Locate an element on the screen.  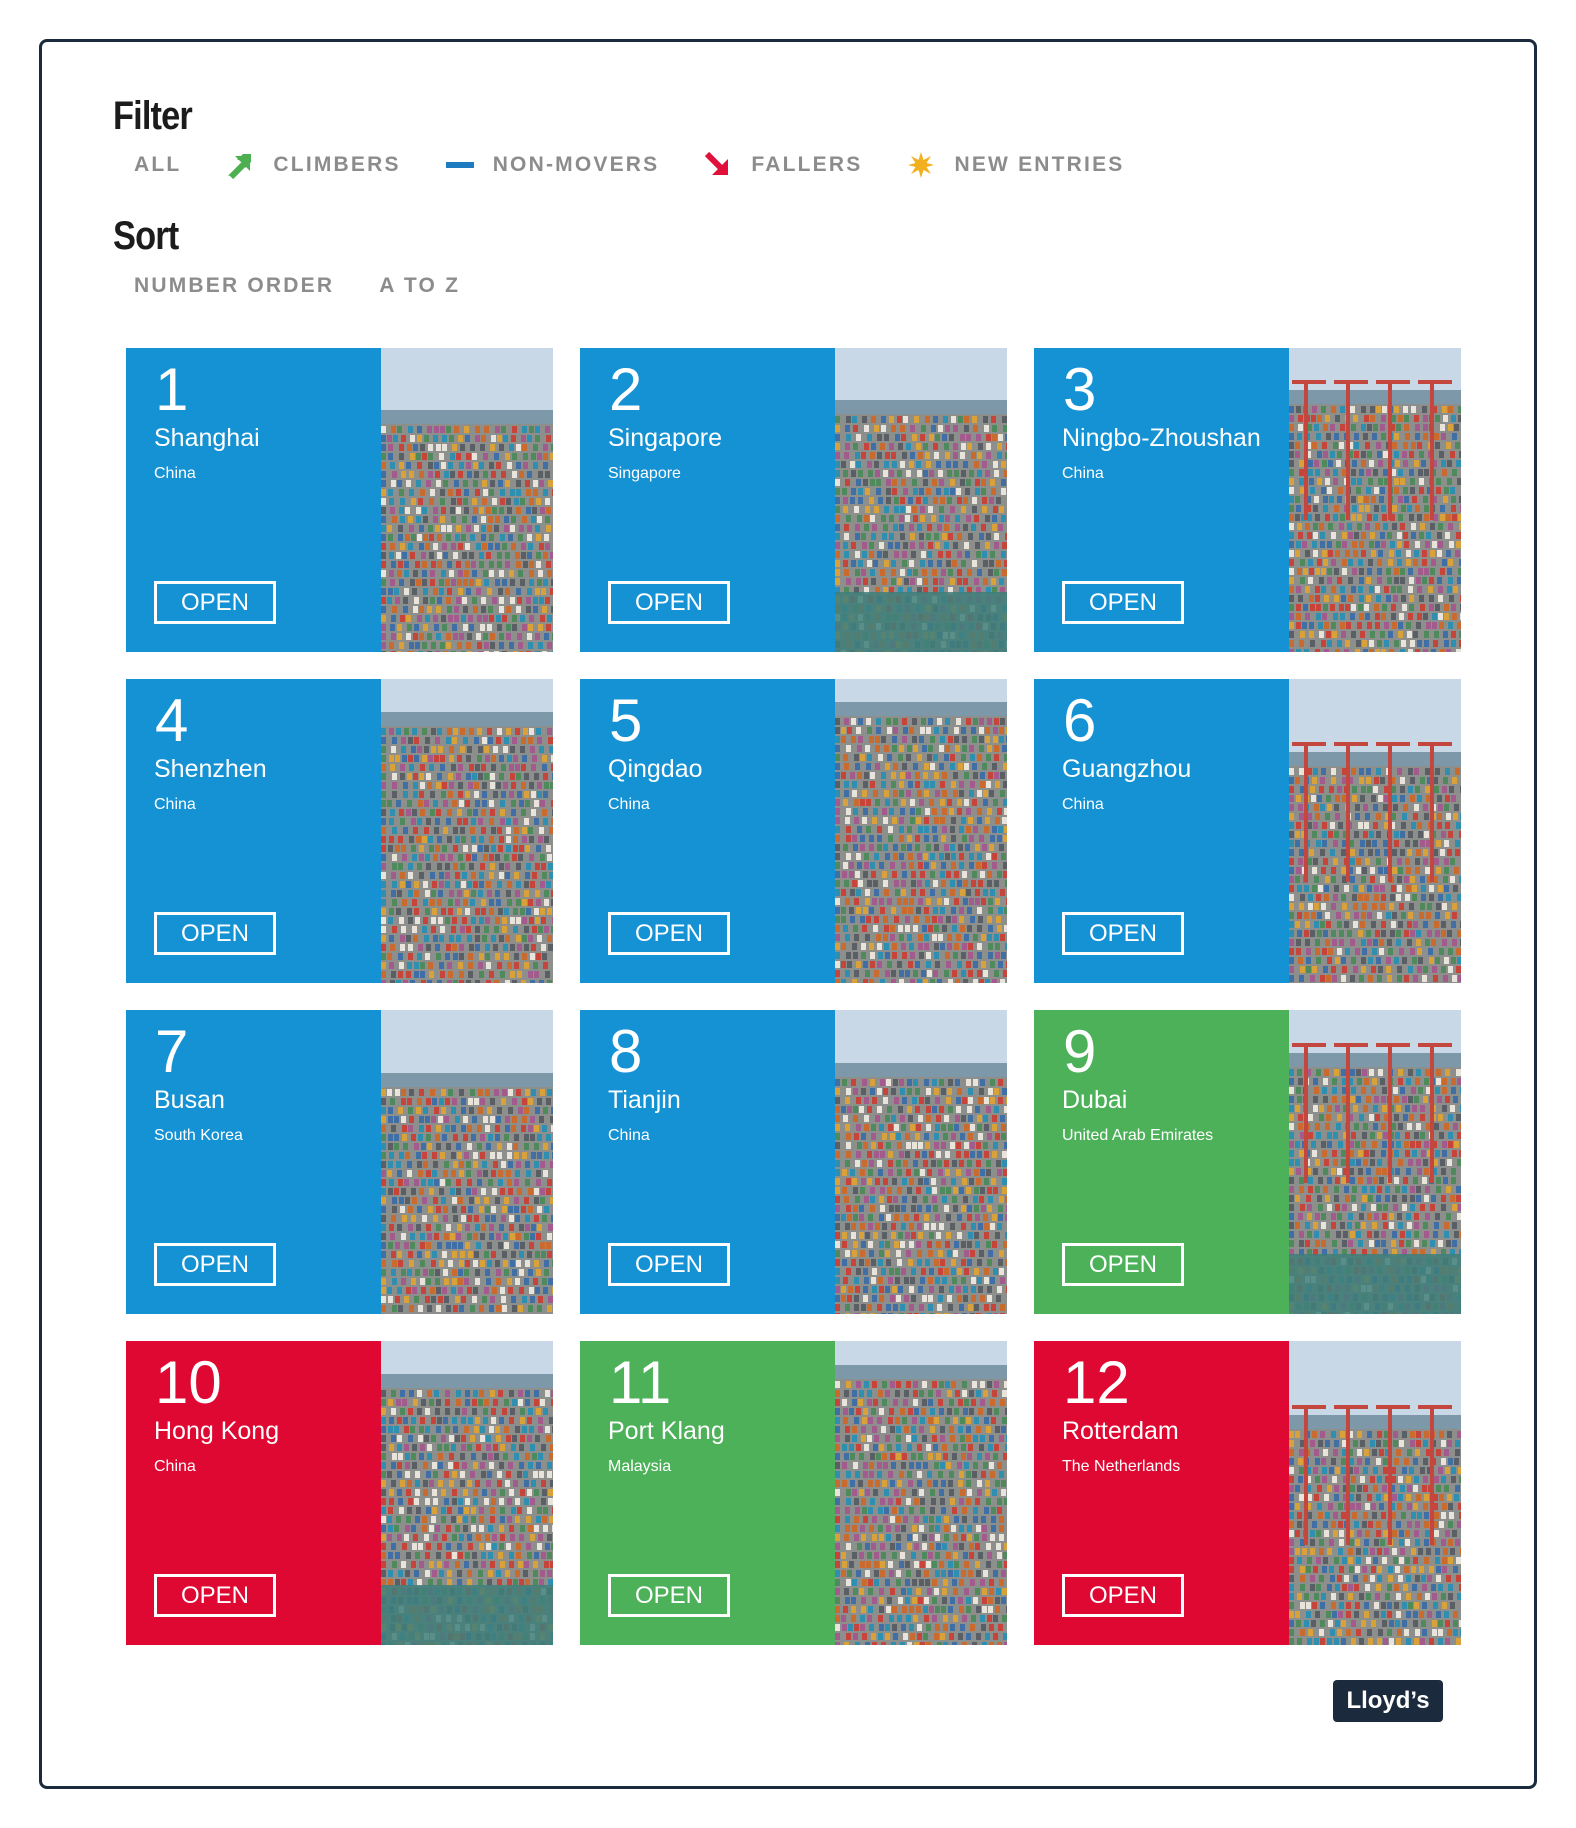
port-rank: 7 is located at coordinates (172, 1051).